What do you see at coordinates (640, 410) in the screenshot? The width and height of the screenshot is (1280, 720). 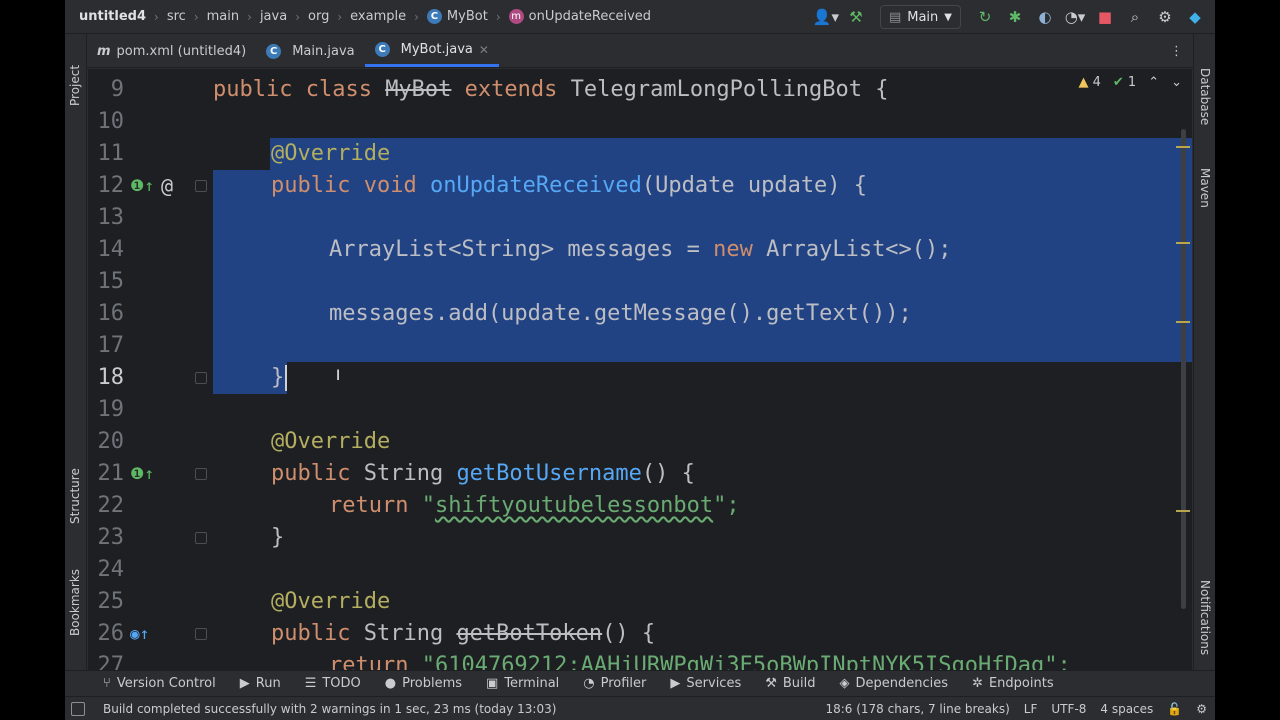 I see `code-line: 19` at bounding box center [640, 410].